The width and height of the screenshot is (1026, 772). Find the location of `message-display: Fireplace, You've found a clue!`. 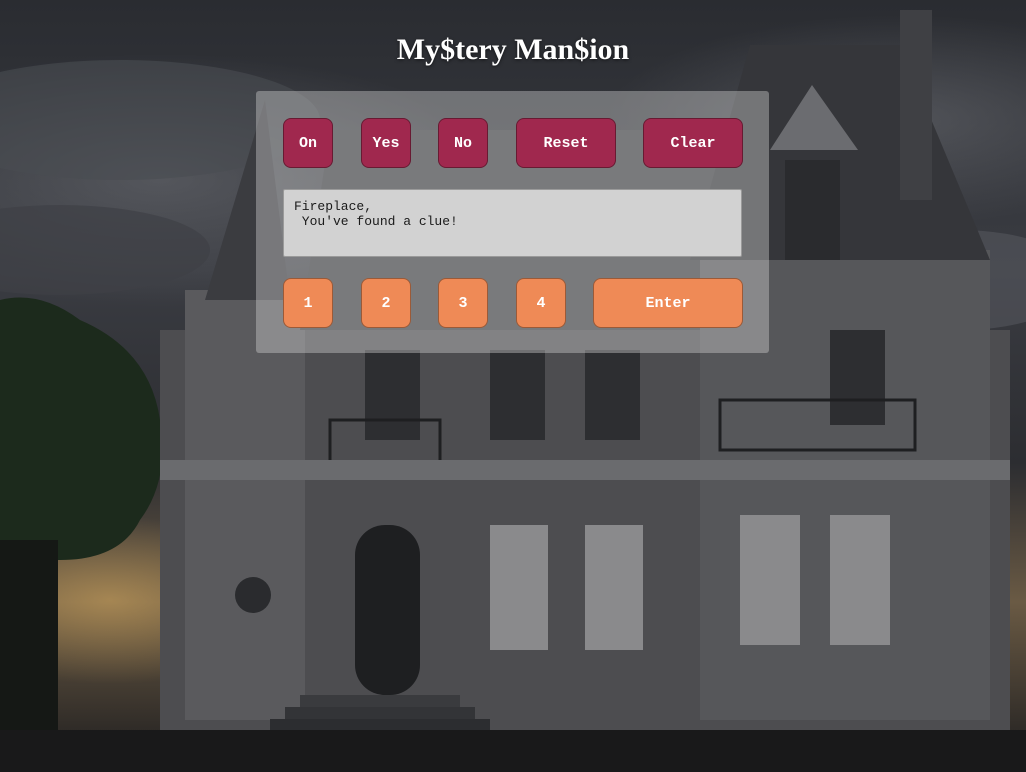

message-display: Fireplace, You've found a clue! is located at coordinates (512, 223).